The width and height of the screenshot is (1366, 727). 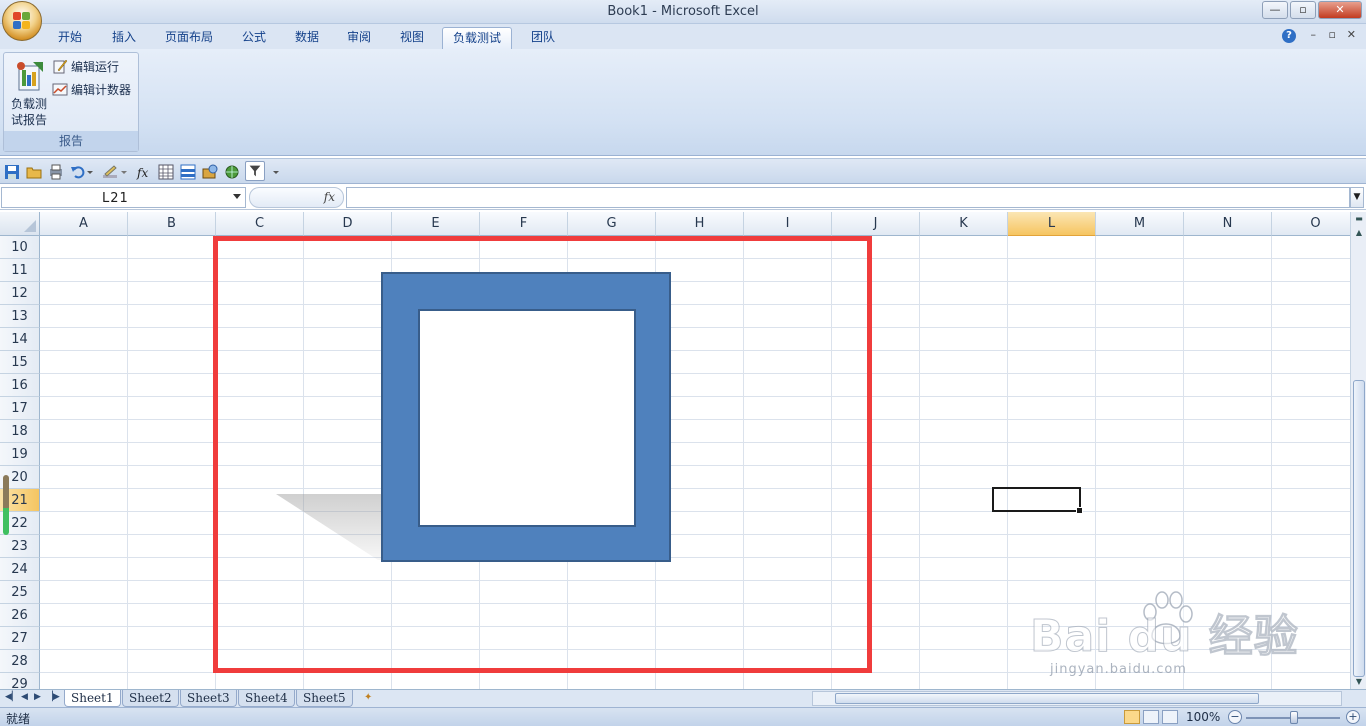 What do you see at coordinates (1359, 528) in the screenshot?
I see `vertical-scroll-thumb` at bounding box center [1359, 528].